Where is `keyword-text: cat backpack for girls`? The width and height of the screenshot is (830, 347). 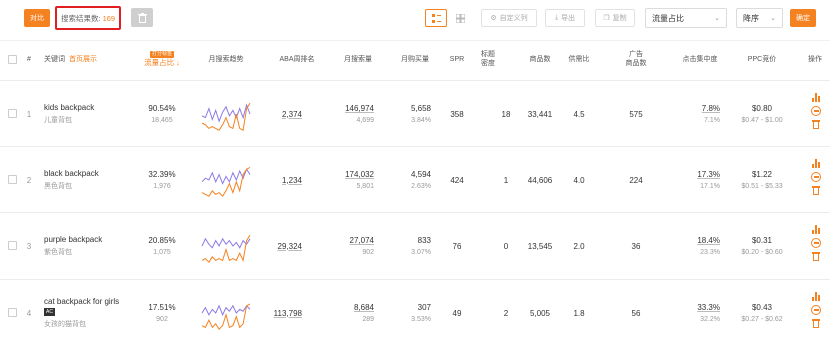
keyword-text: cat backpack for girls is located at coordinates (91, 301).